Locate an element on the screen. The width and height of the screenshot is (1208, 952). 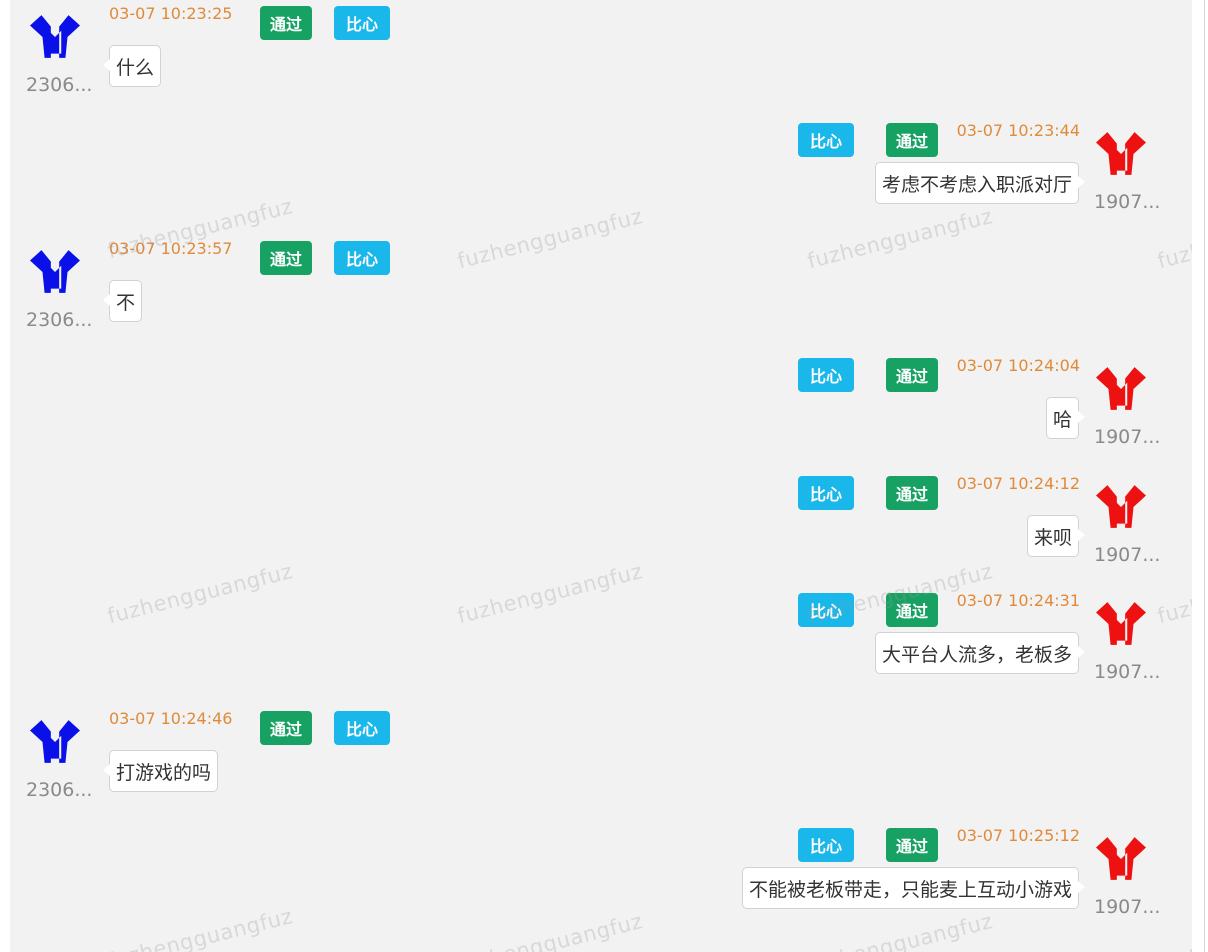
message-timestamp: 03-07 10:24:04 is located at coordinates (1018, 365).